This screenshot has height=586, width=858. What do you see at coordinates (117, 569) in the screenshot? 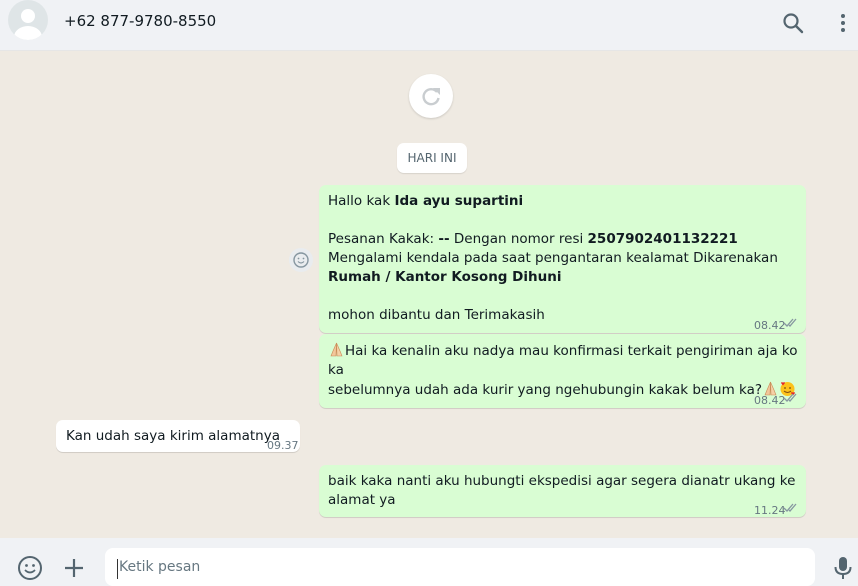
I see `text-caret` at bounding box center [117, 569].